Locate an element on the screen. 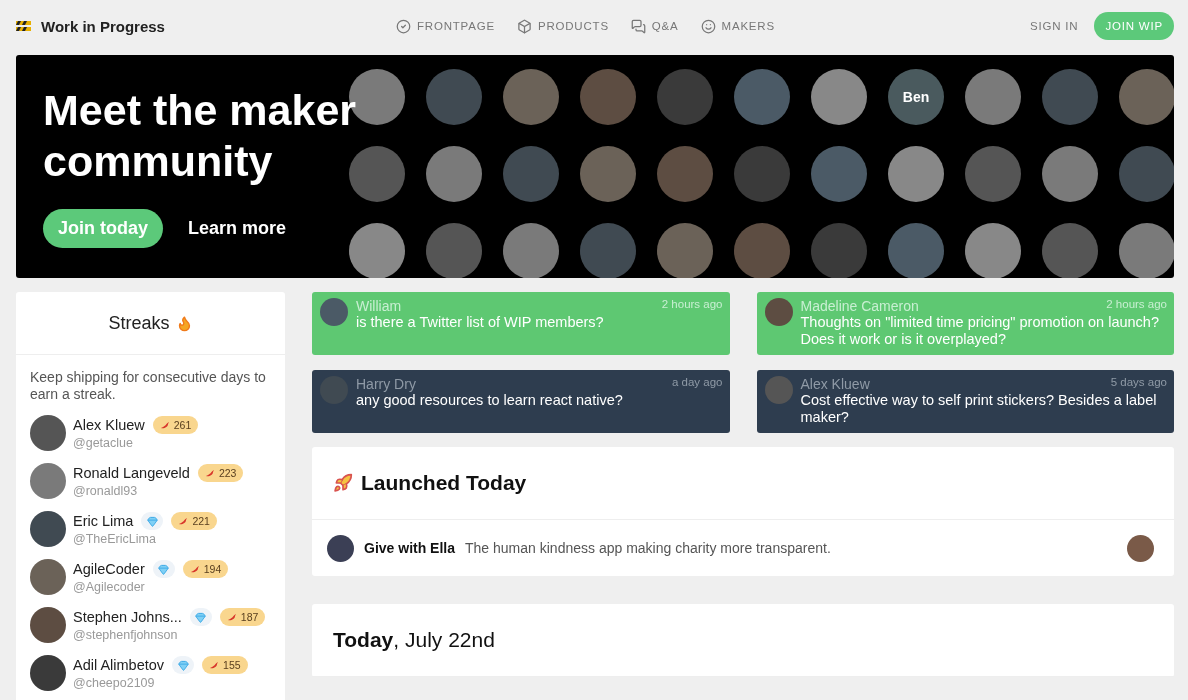 The width and height of the screenshot is (1188, 700). nav-link: FRONTPAGE is located at coordinates (445, 26).